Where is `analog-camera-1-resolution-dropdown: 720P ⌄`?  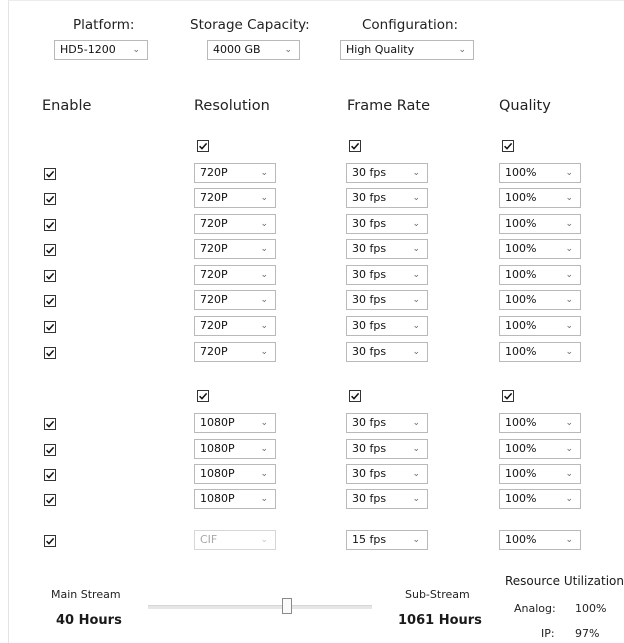 analog-camera-1-resolution-dropdown: 720P ⌄ is located at coordinates (235, 173).